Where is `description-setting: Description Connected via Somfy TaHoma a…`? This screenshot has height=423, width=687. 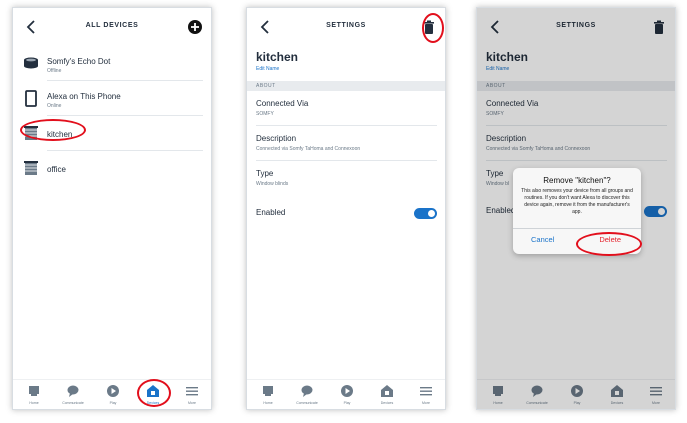
description-setting: Description Connected via Somfy TaHoma a… is located at coordinates (346, 147).